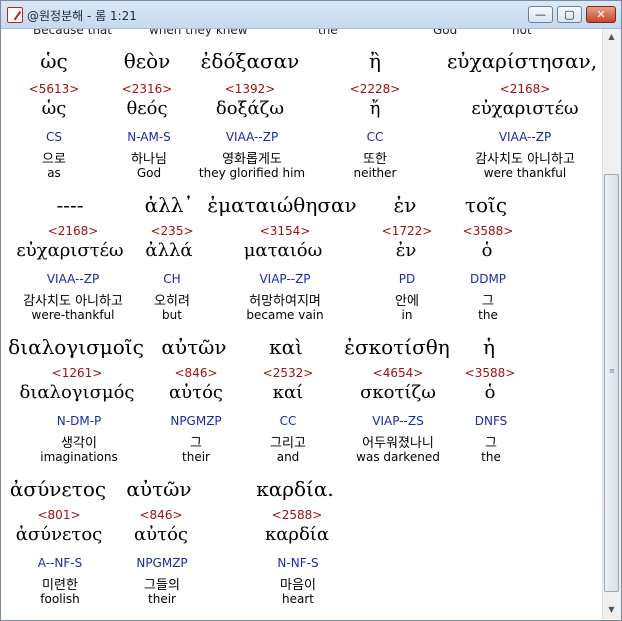 This screenshot has width=622, height=621. I want to click on strong-number: <2228>, so click(375, 89).